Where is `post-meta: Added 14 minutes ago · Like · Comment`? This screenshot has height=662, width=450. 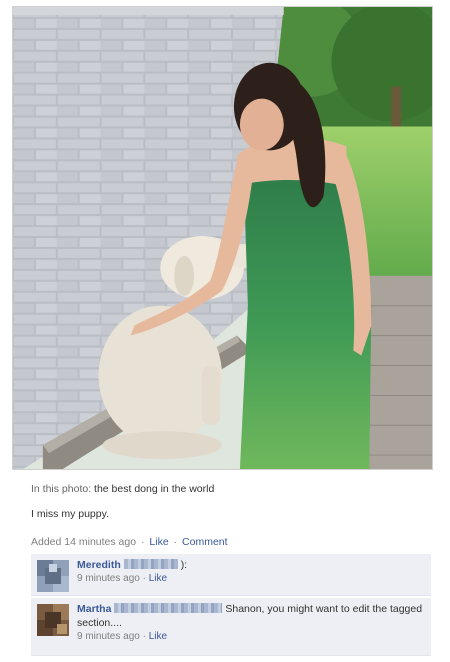 post-meta: Added 14 minutes ago · Like · Comment is located at coordinates (231, 542).